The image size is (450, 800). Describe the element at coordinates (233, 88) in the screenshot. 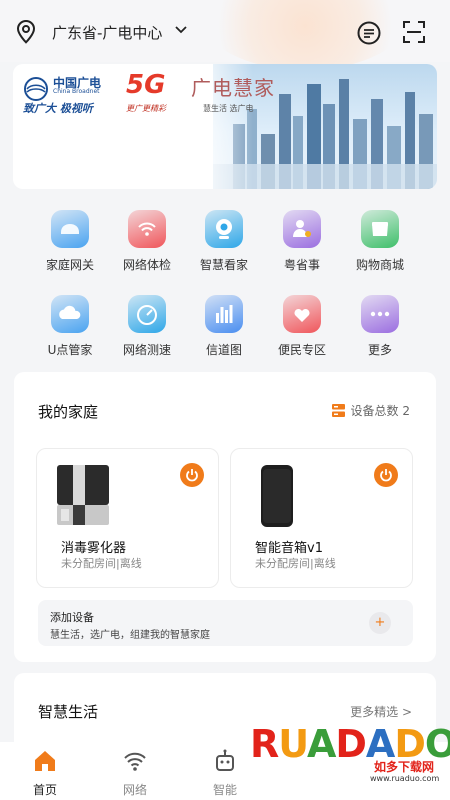

I see `brand3-logo: 广电慧家` at that location.